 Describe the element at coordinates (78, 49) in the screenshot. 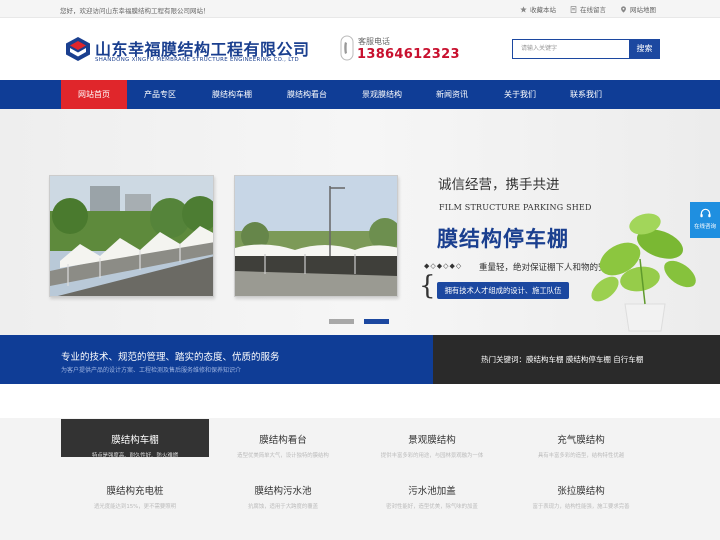

I see `company-logo-icon` at that location.